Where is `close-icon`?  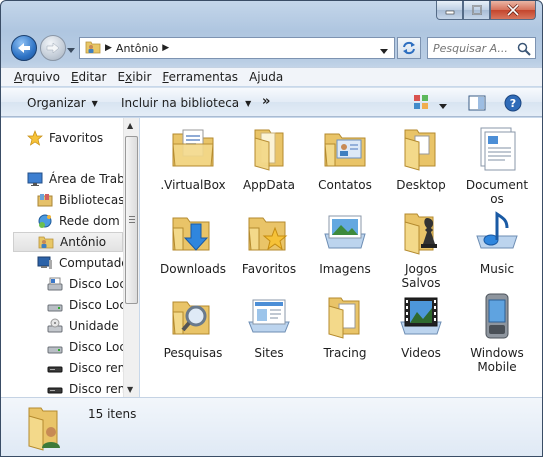 close-icon is located at coordinates (513, 10).